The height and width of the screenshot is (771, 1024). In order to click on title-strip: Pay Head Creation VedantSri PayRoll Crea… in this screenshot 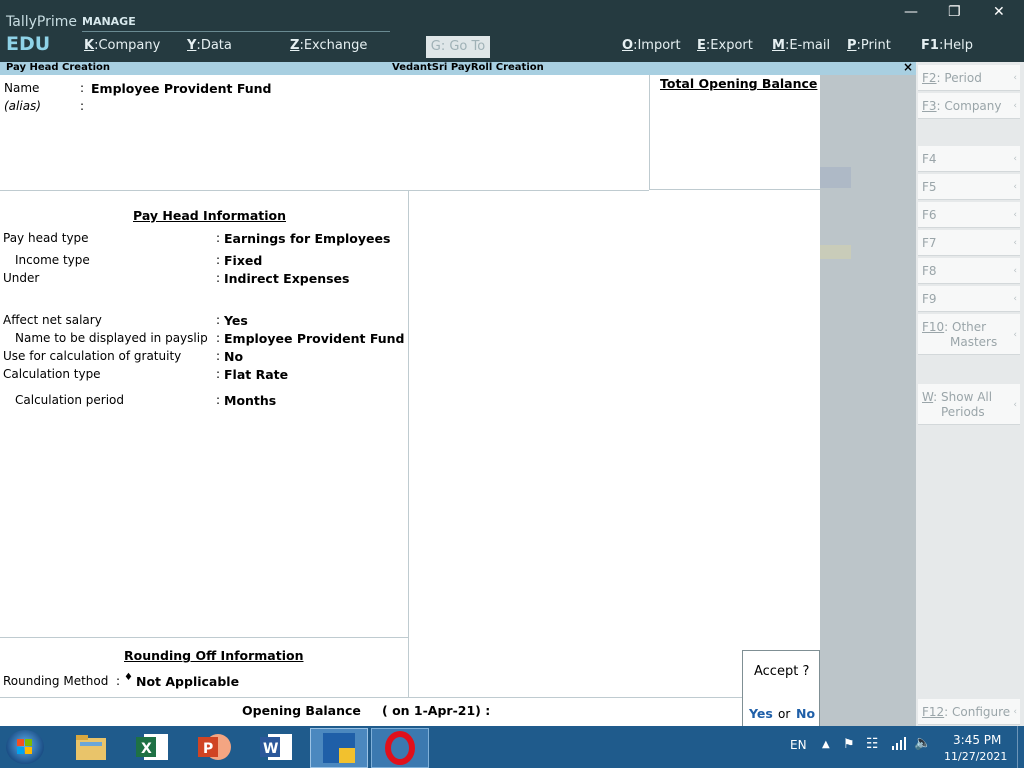, I will do `click(458, 67)`.